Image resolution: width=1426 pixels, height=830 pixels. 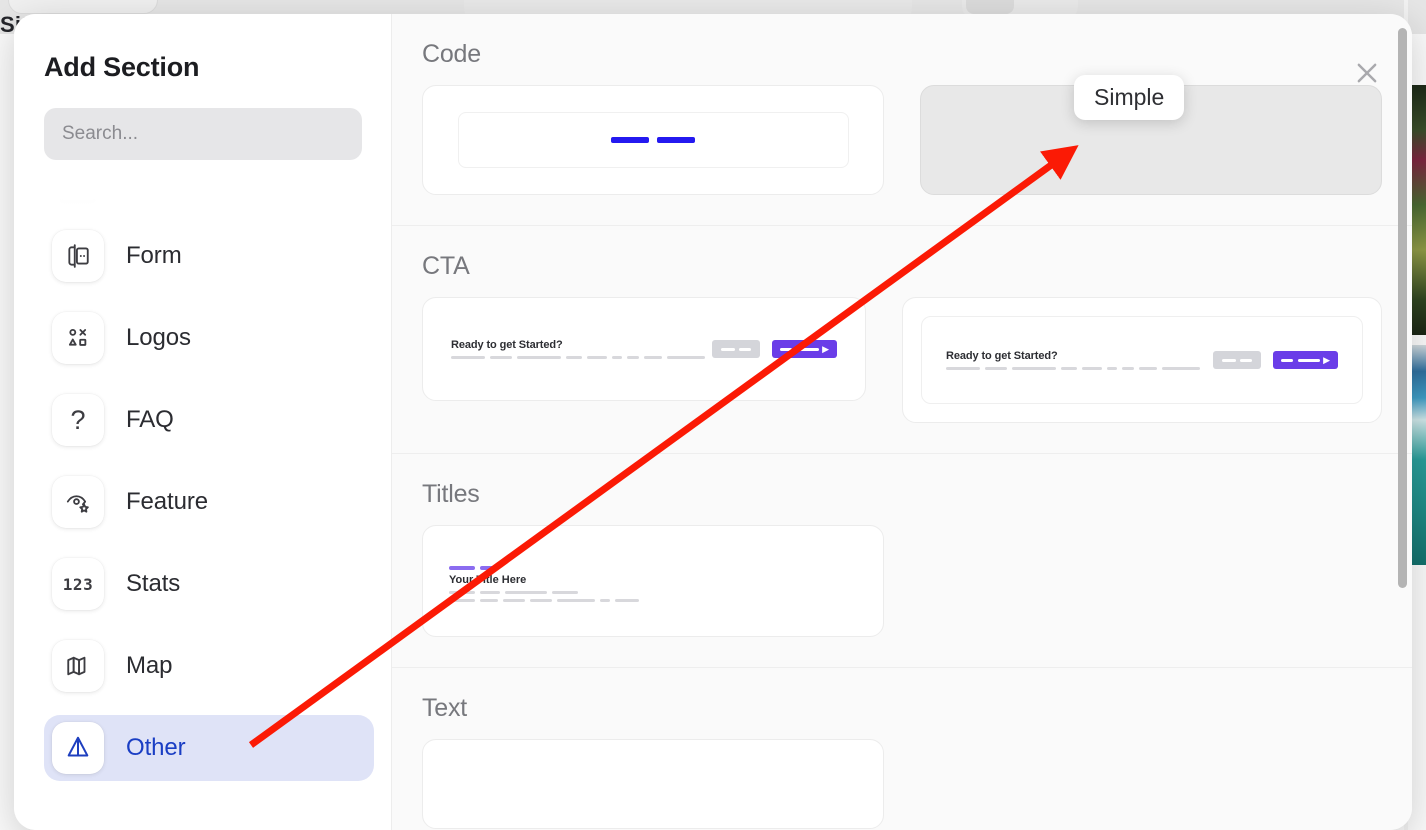 I want to click on template-card-row, so click(x=902, y=155).